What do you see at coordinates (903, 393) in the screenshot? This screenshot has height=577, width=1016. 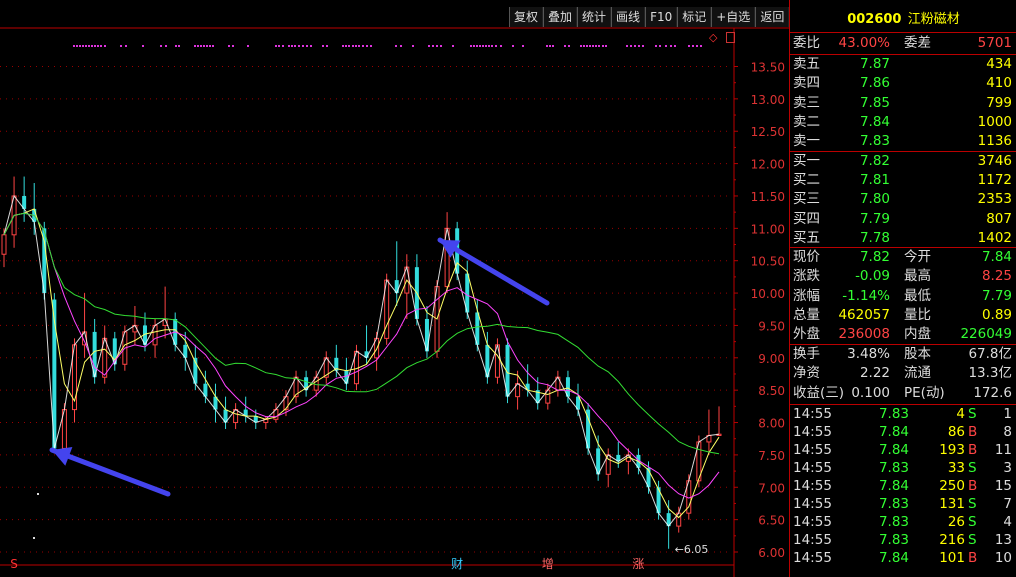 I see `finance-row: 收益(三) 0.100 PE(动) 172.6` at bounding box center [903, 393].